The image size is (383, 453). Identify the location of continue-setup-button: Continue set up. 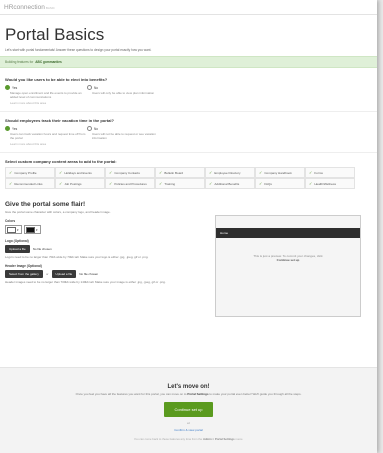
(188, 409).